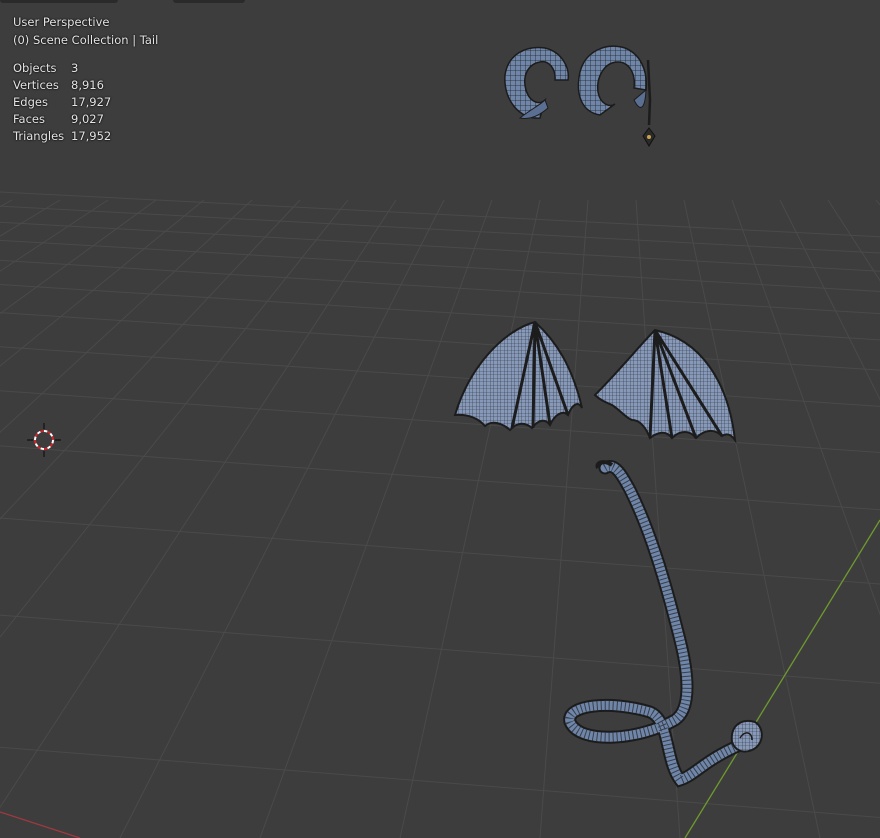  I want to click on stat-label: Faces, so click(29, 119).